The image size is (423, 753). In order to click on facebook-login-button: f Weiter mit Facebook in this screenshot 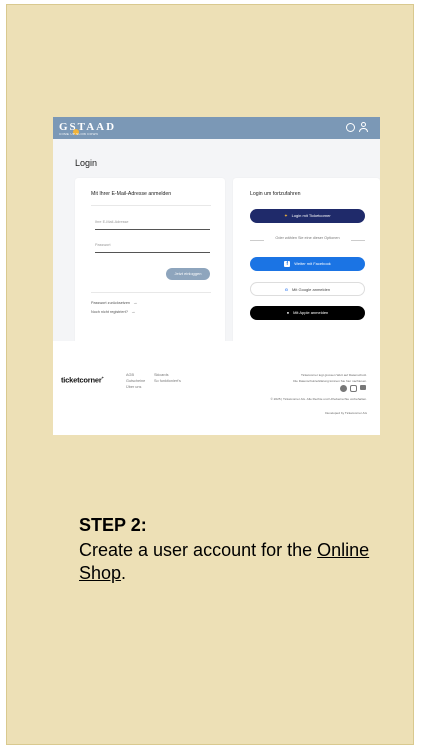, I will do `click(307, 264)`.